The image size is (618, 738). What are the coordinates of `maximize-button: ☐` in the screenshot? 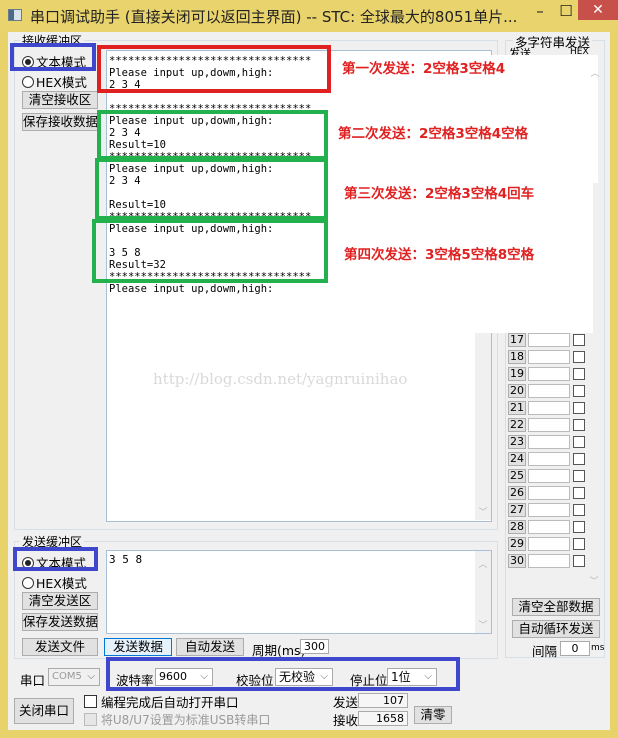 It's located at (566, 11).